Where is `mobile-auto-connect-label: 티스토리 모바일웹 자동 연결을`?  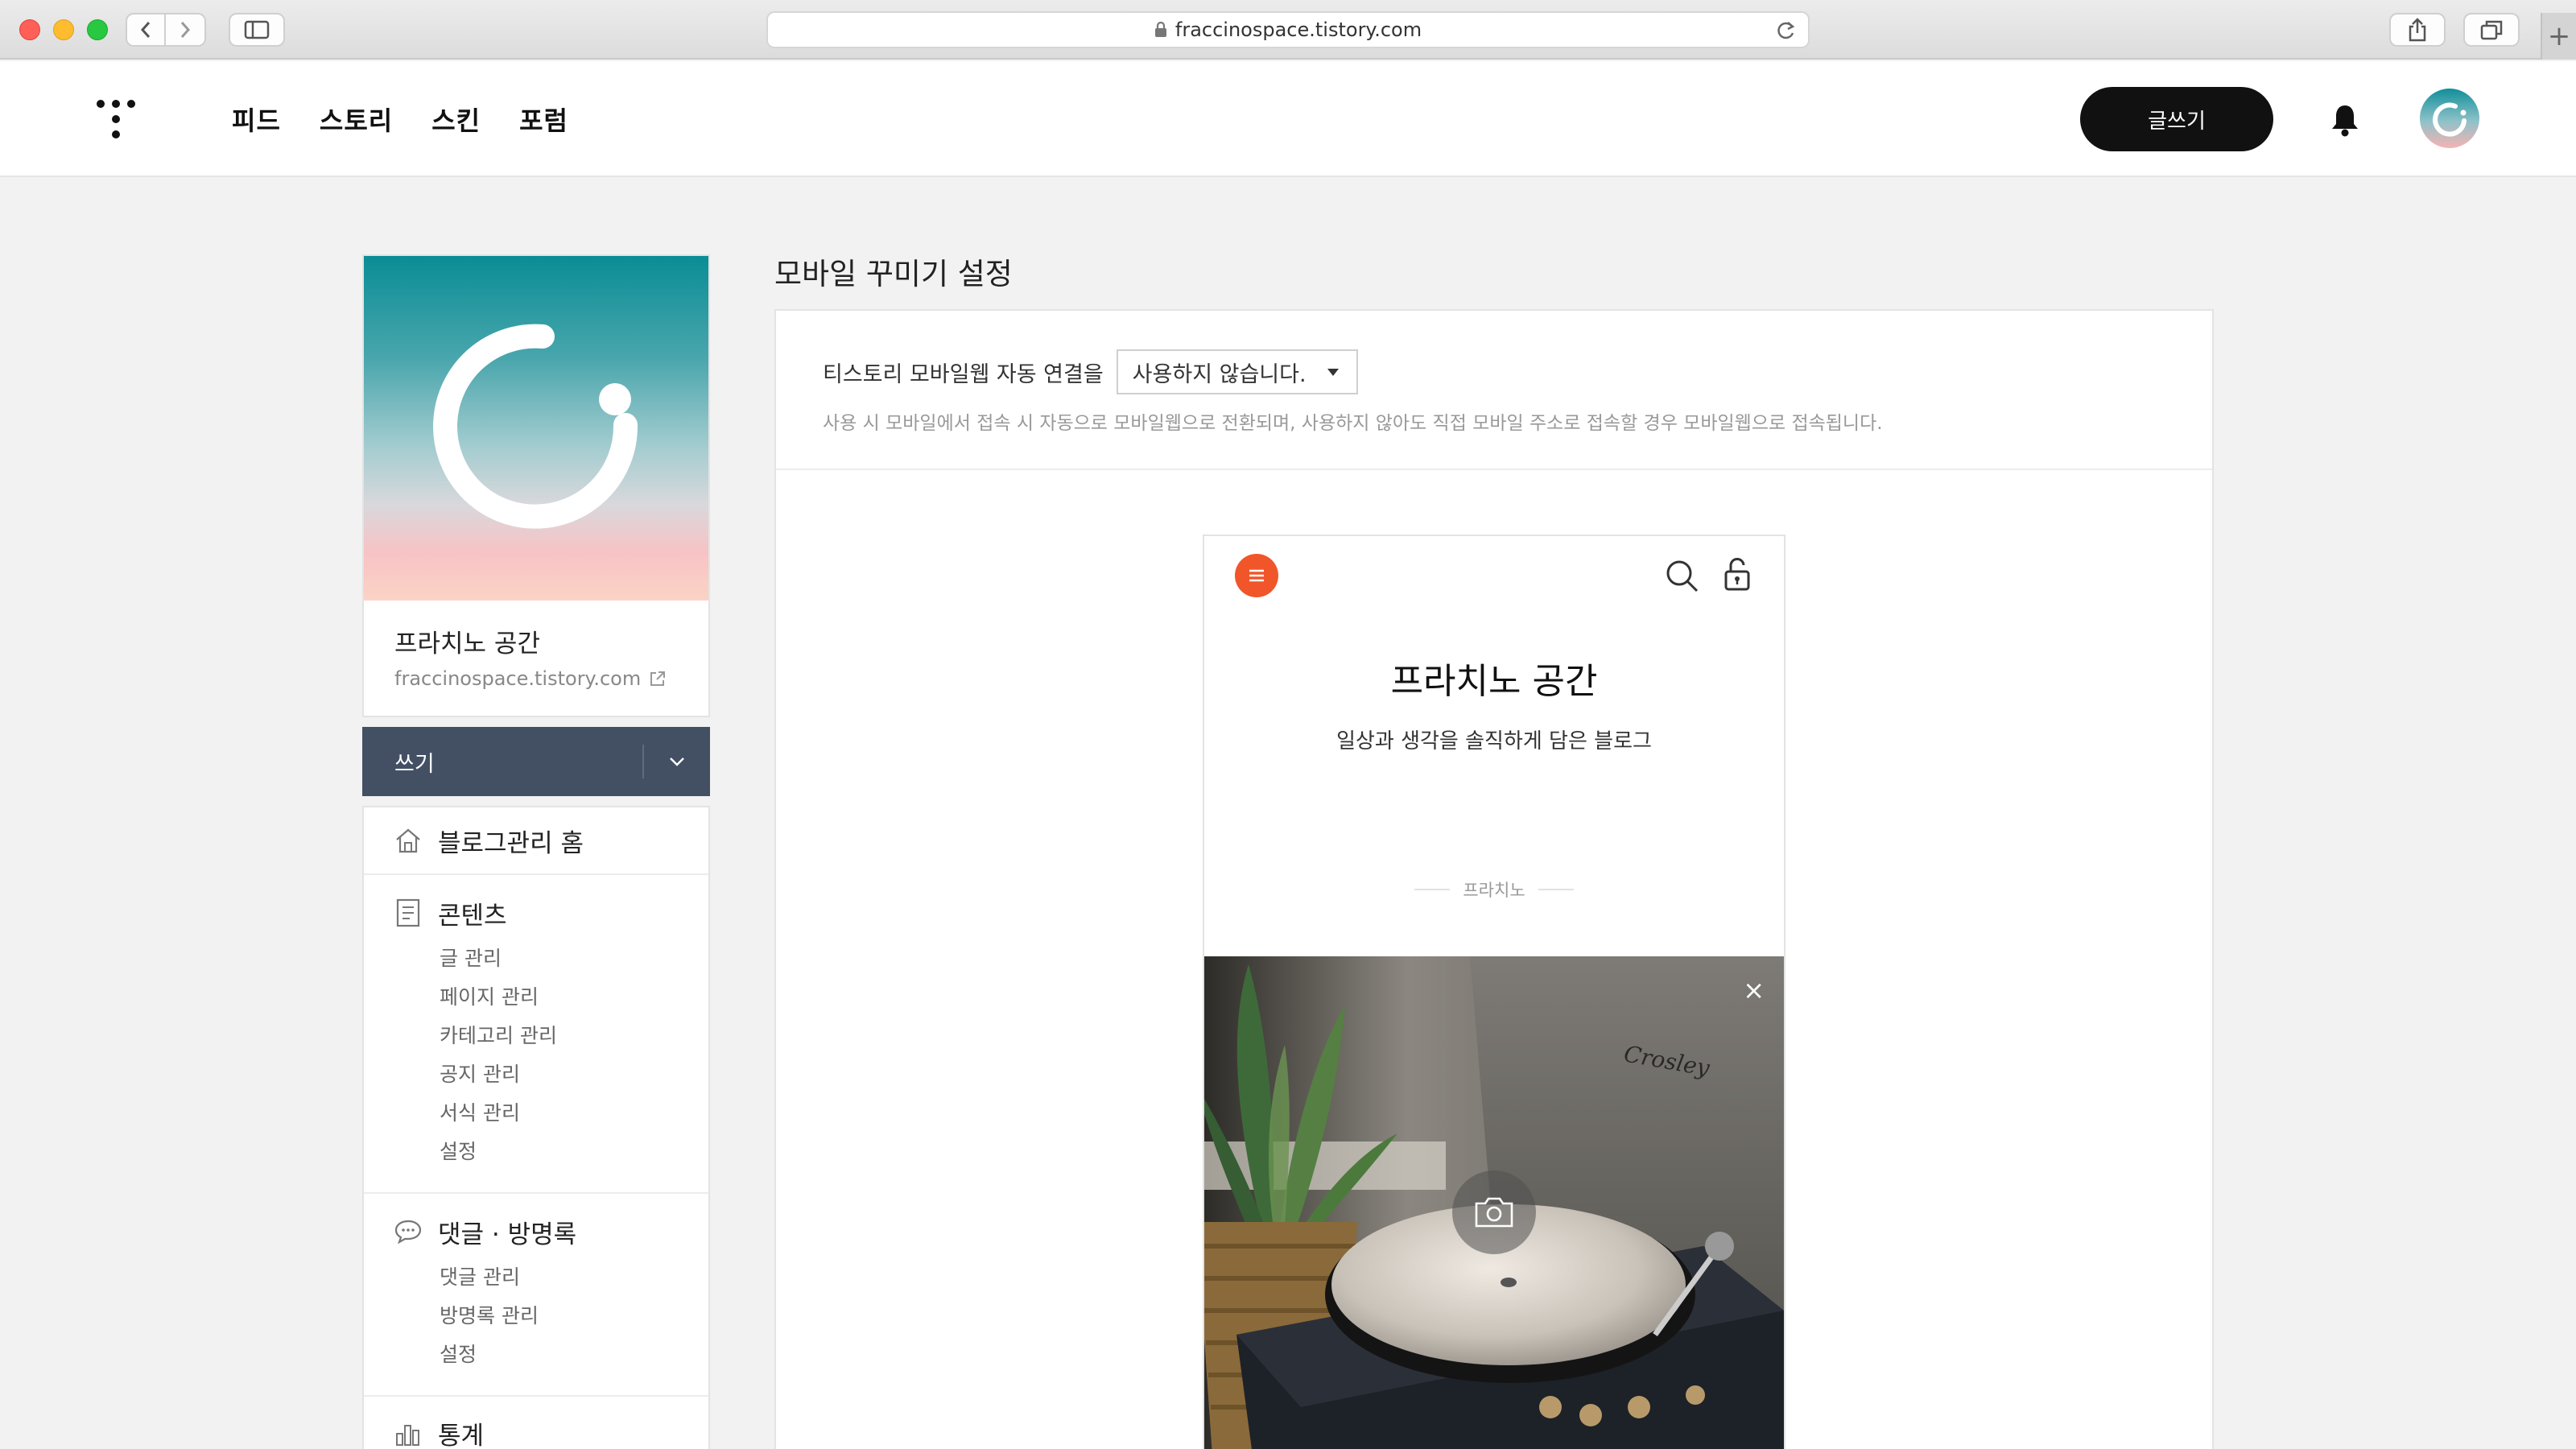 mobile-auto-connect-label: 티스토리 모바일웹 자동 연결을 is located at coordinates (964, 374).